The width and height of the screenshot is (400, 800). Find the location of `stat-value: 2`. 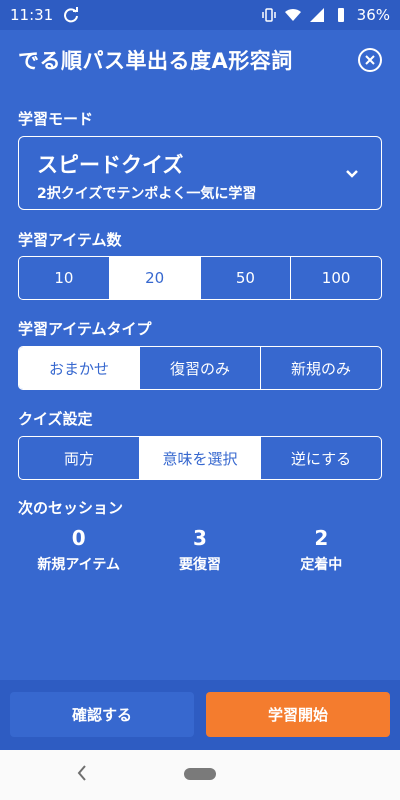

stat-value: 2 is located at coordinates (321, 538).